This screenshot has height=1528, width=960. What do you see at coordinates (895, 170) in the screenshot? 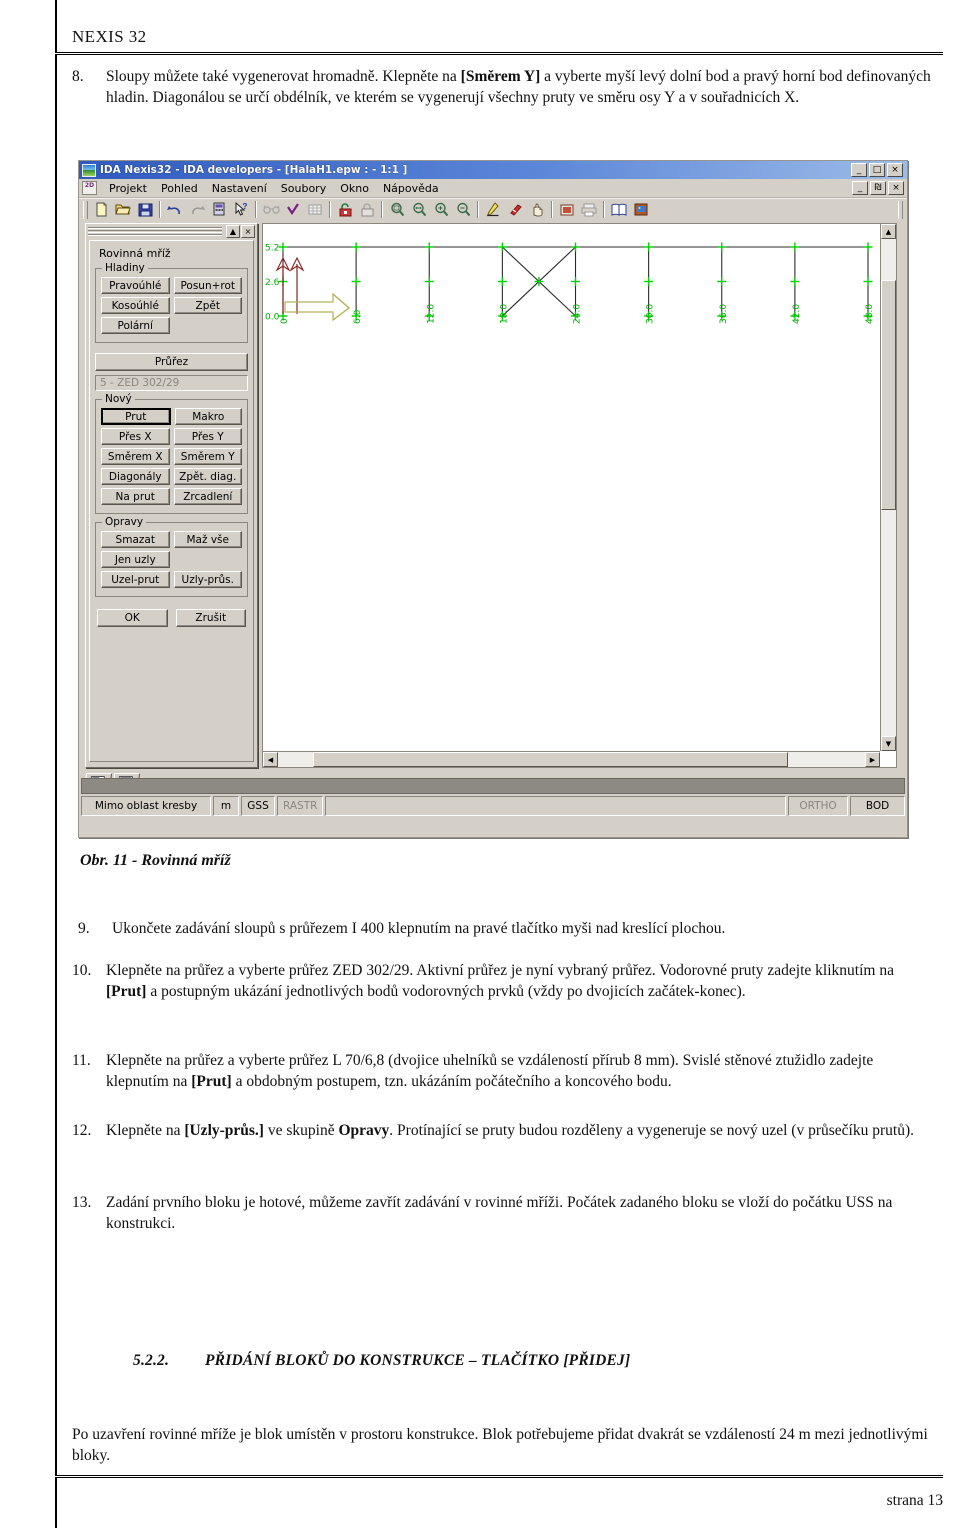
I see `close-button: ×` at bounding box center [895, 170].